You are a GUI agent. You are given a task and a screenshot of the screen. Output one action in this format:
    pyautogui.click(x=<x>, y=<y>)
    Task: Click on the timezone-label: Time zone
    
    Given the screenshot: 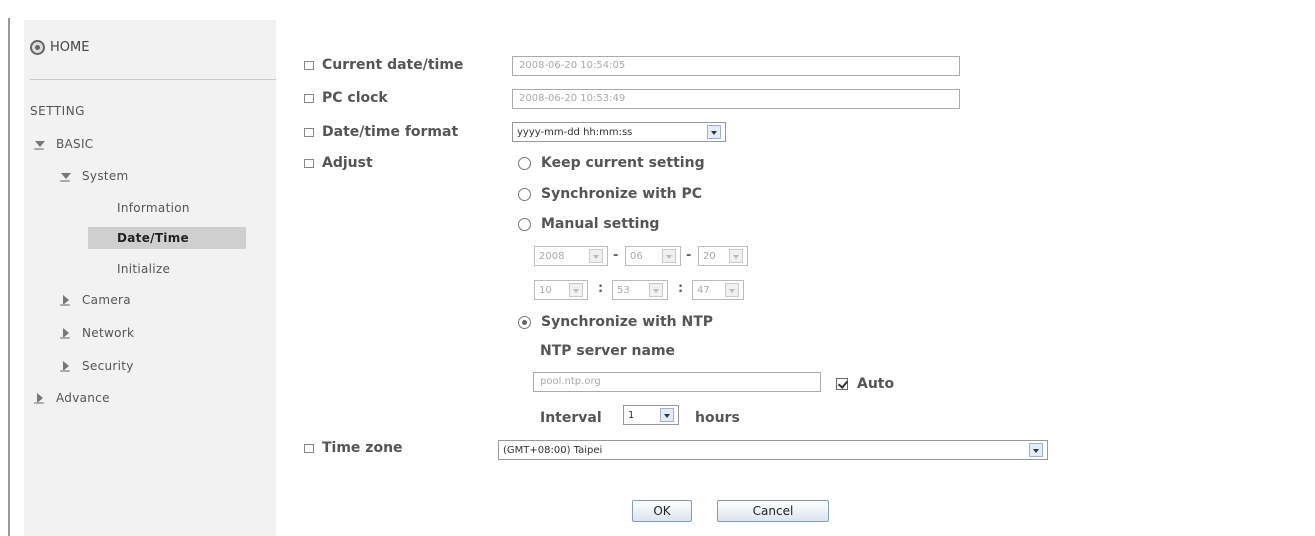 What is the action you would take?
    pyautogui.click(x=353, y=448)
    